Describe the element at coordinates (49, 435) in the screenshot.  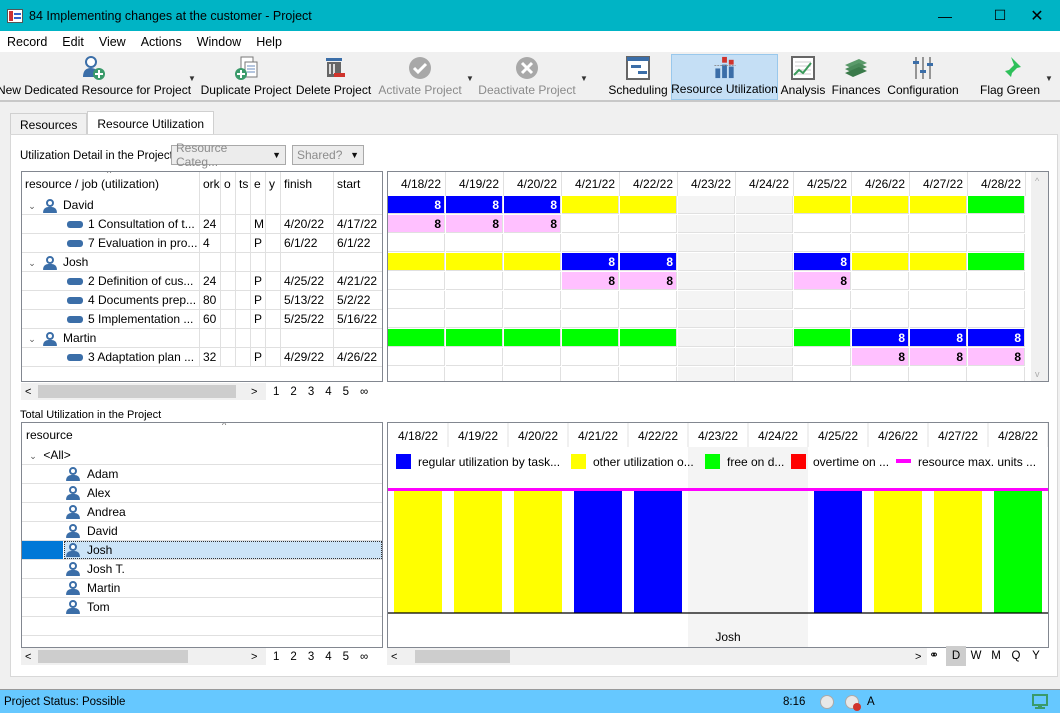
I see `column-header-resource: resource` at that location.